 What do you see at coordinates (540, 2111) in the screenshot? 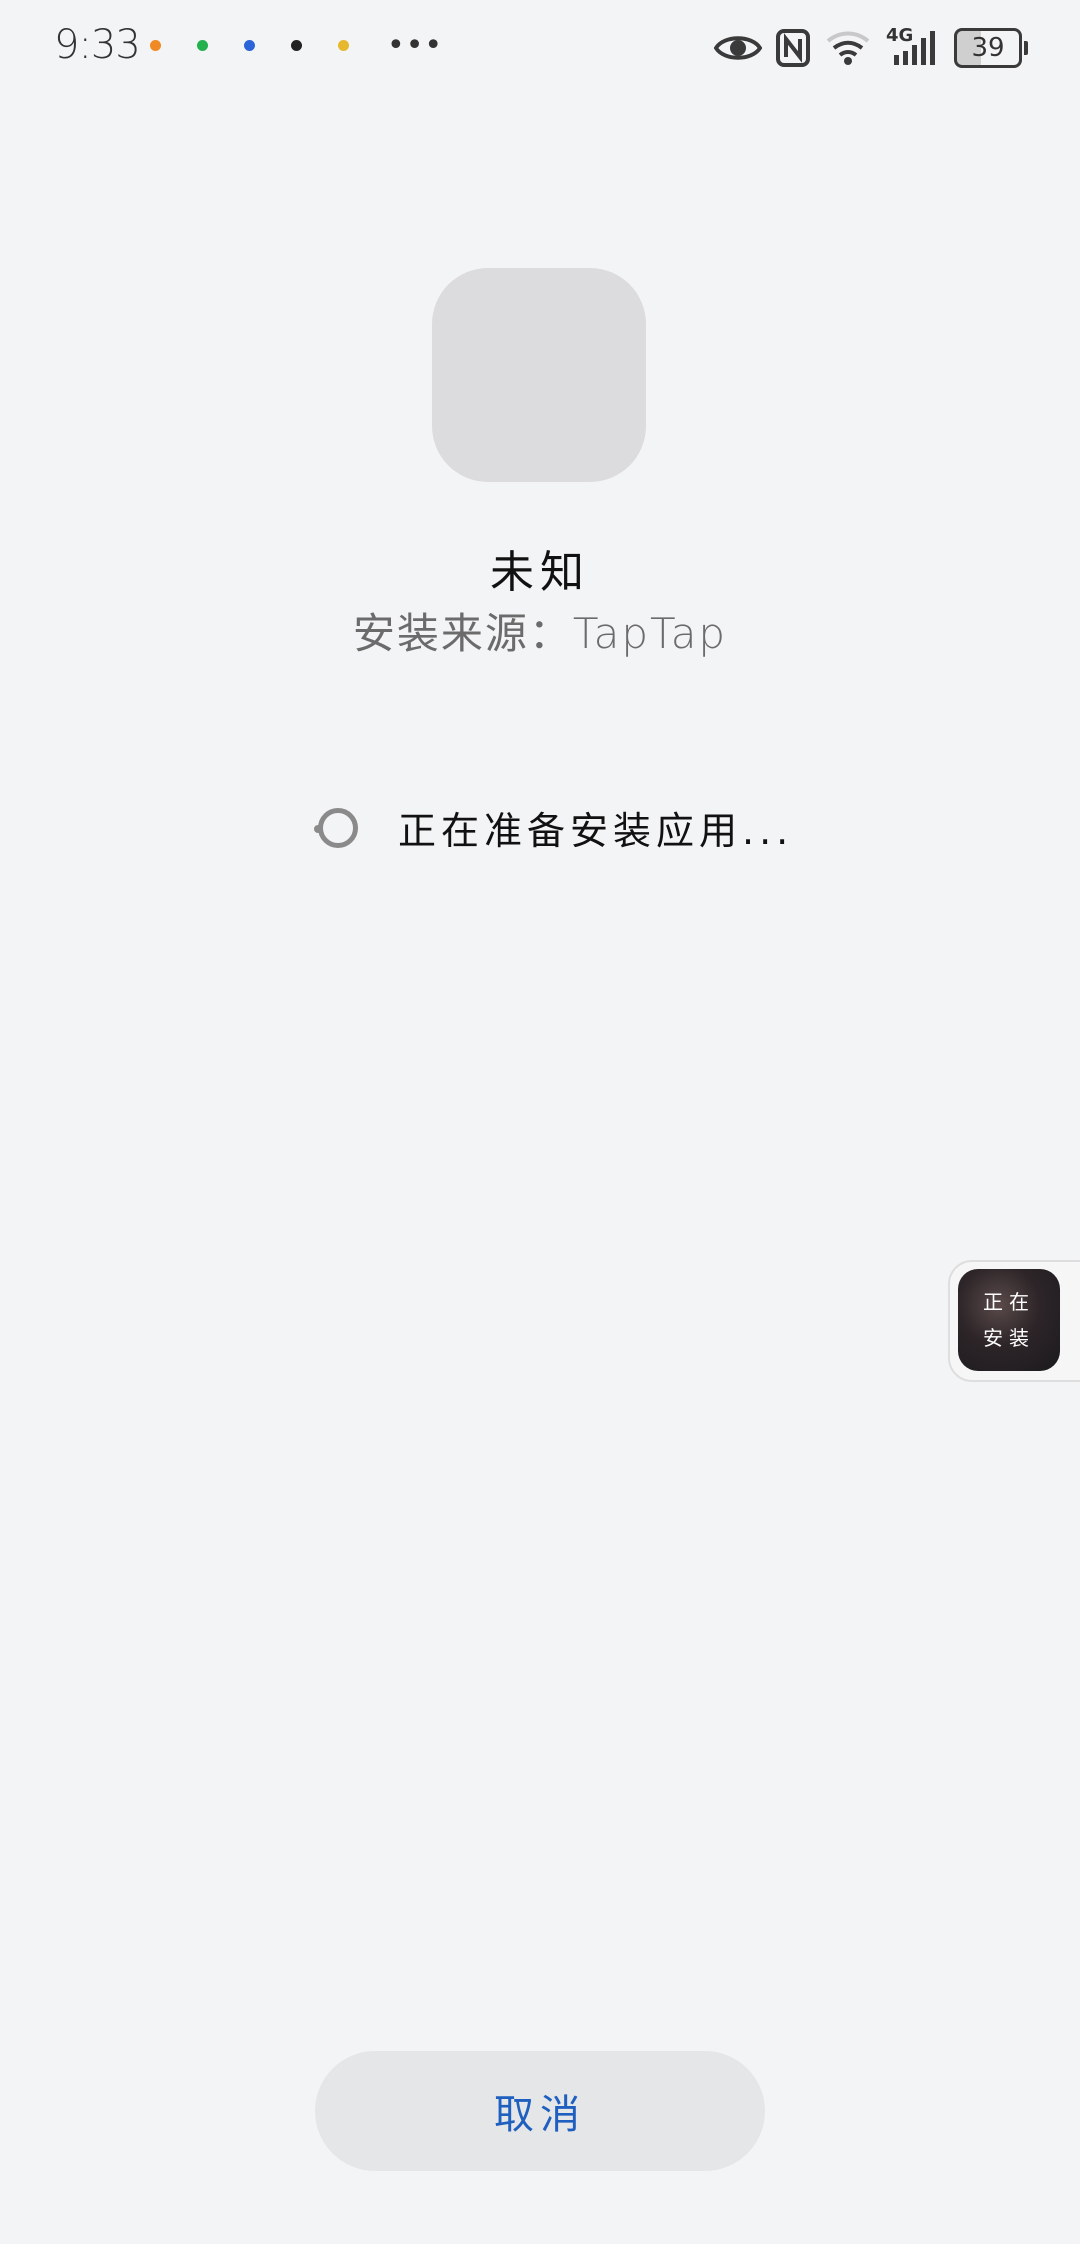
I see `cancel-button: 取消` at bounding box center [540, 2111].